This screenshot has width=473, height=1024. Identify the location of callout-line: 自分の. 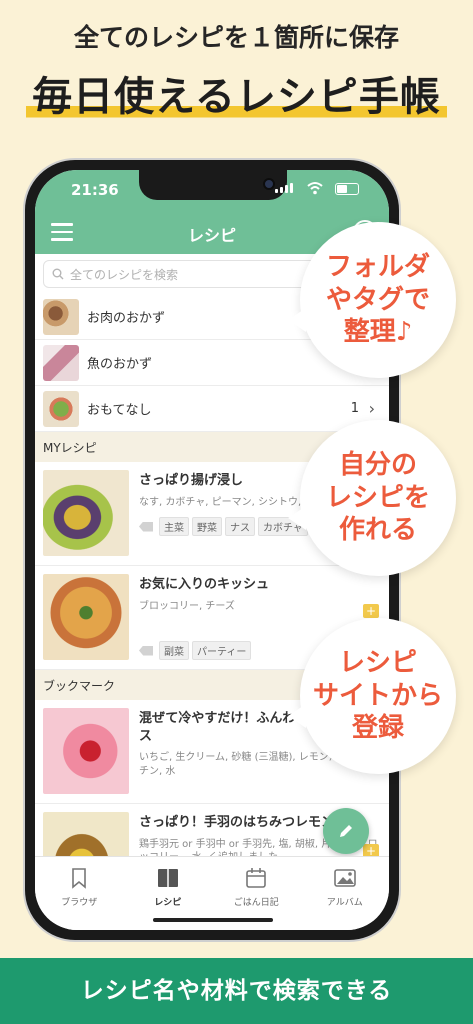
(377, 465).